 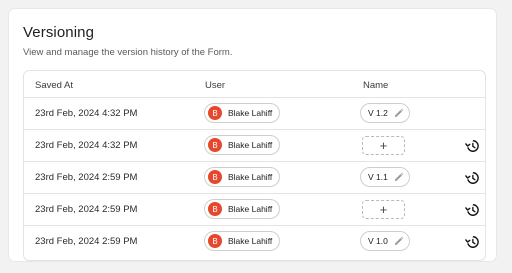 I want to click on version-label: V 1.2, so click(x=378, y=113).